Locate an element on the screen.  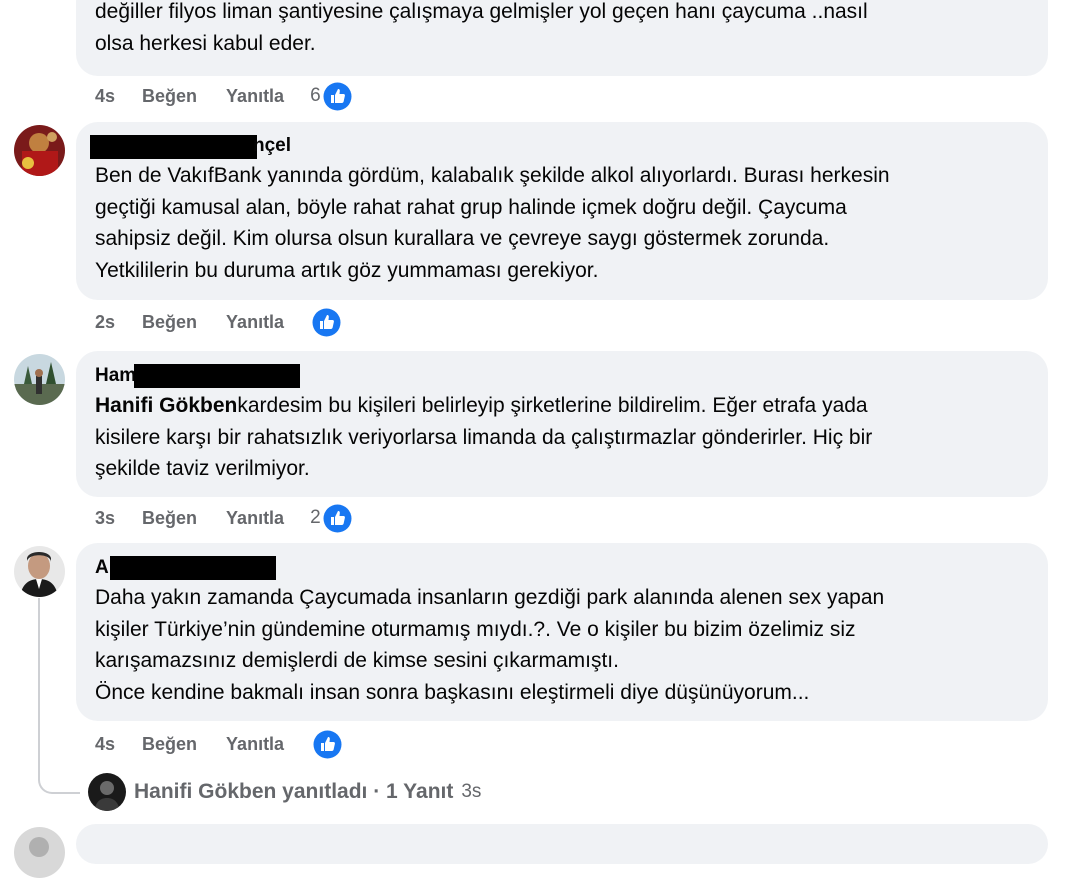
author-name: Ham is located at coordinates (561, 376).